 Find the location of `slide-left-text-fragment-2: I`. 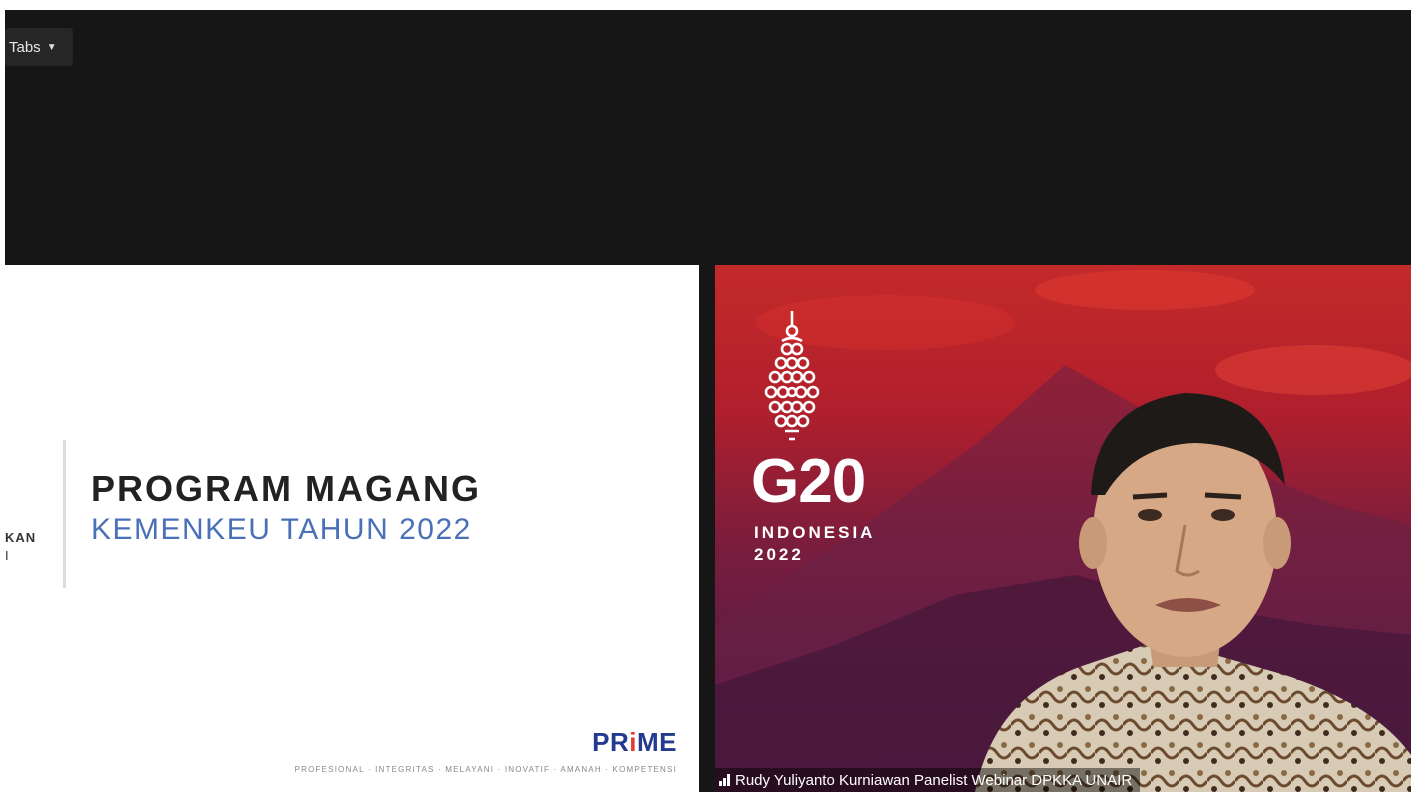

slide-left-text-fragment-2: I is located at coordinates (7, 555).